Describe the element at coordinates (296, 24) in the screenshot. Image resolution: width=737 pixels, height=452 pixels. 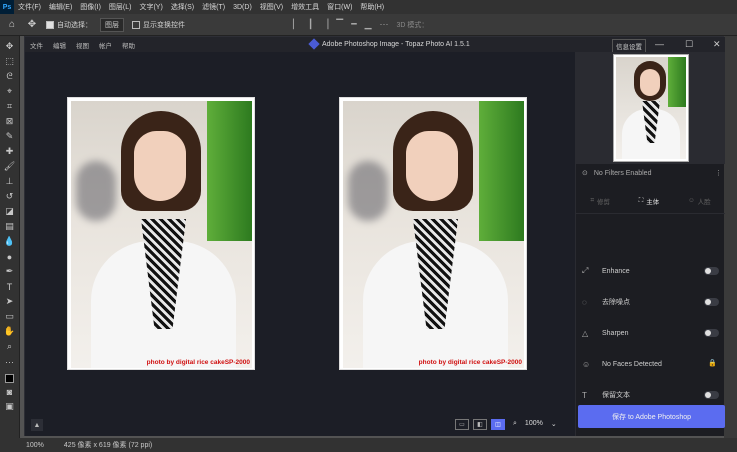
I see `align-left-icon: ▏` at that location.